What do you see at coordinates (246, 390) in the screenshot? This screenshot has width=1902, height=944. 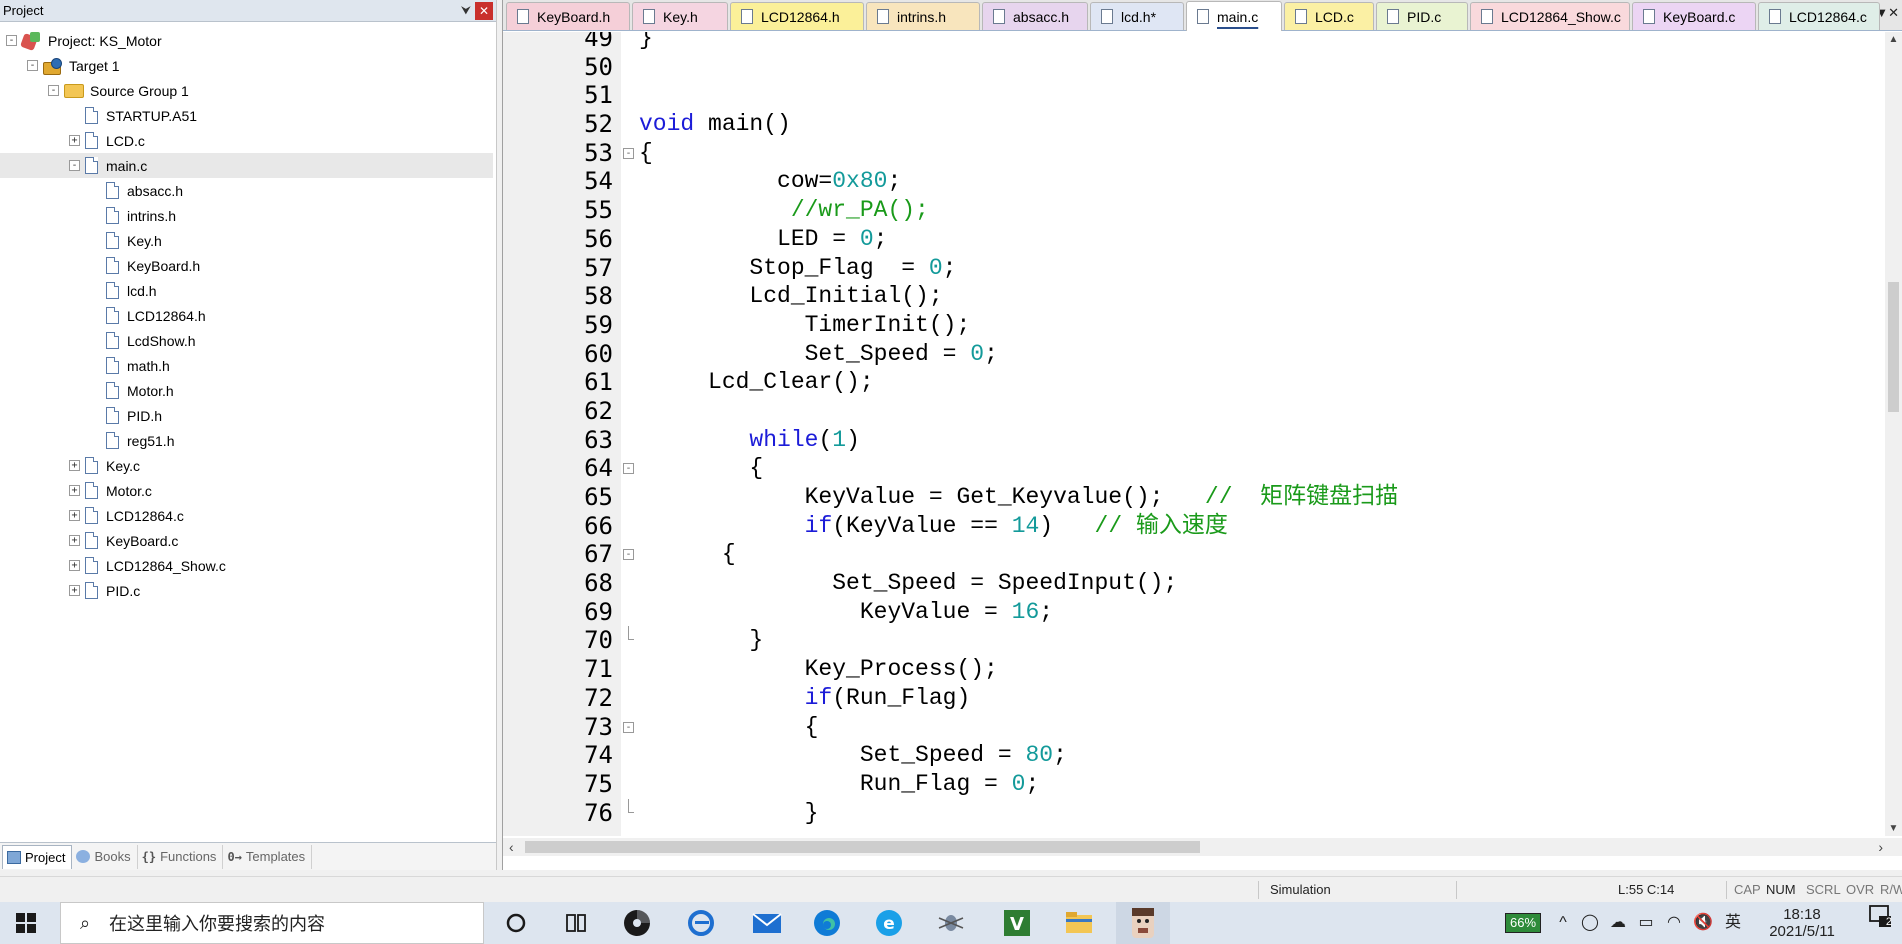 I see `tree-item: Motor.h` at bounding box center [246, 390].